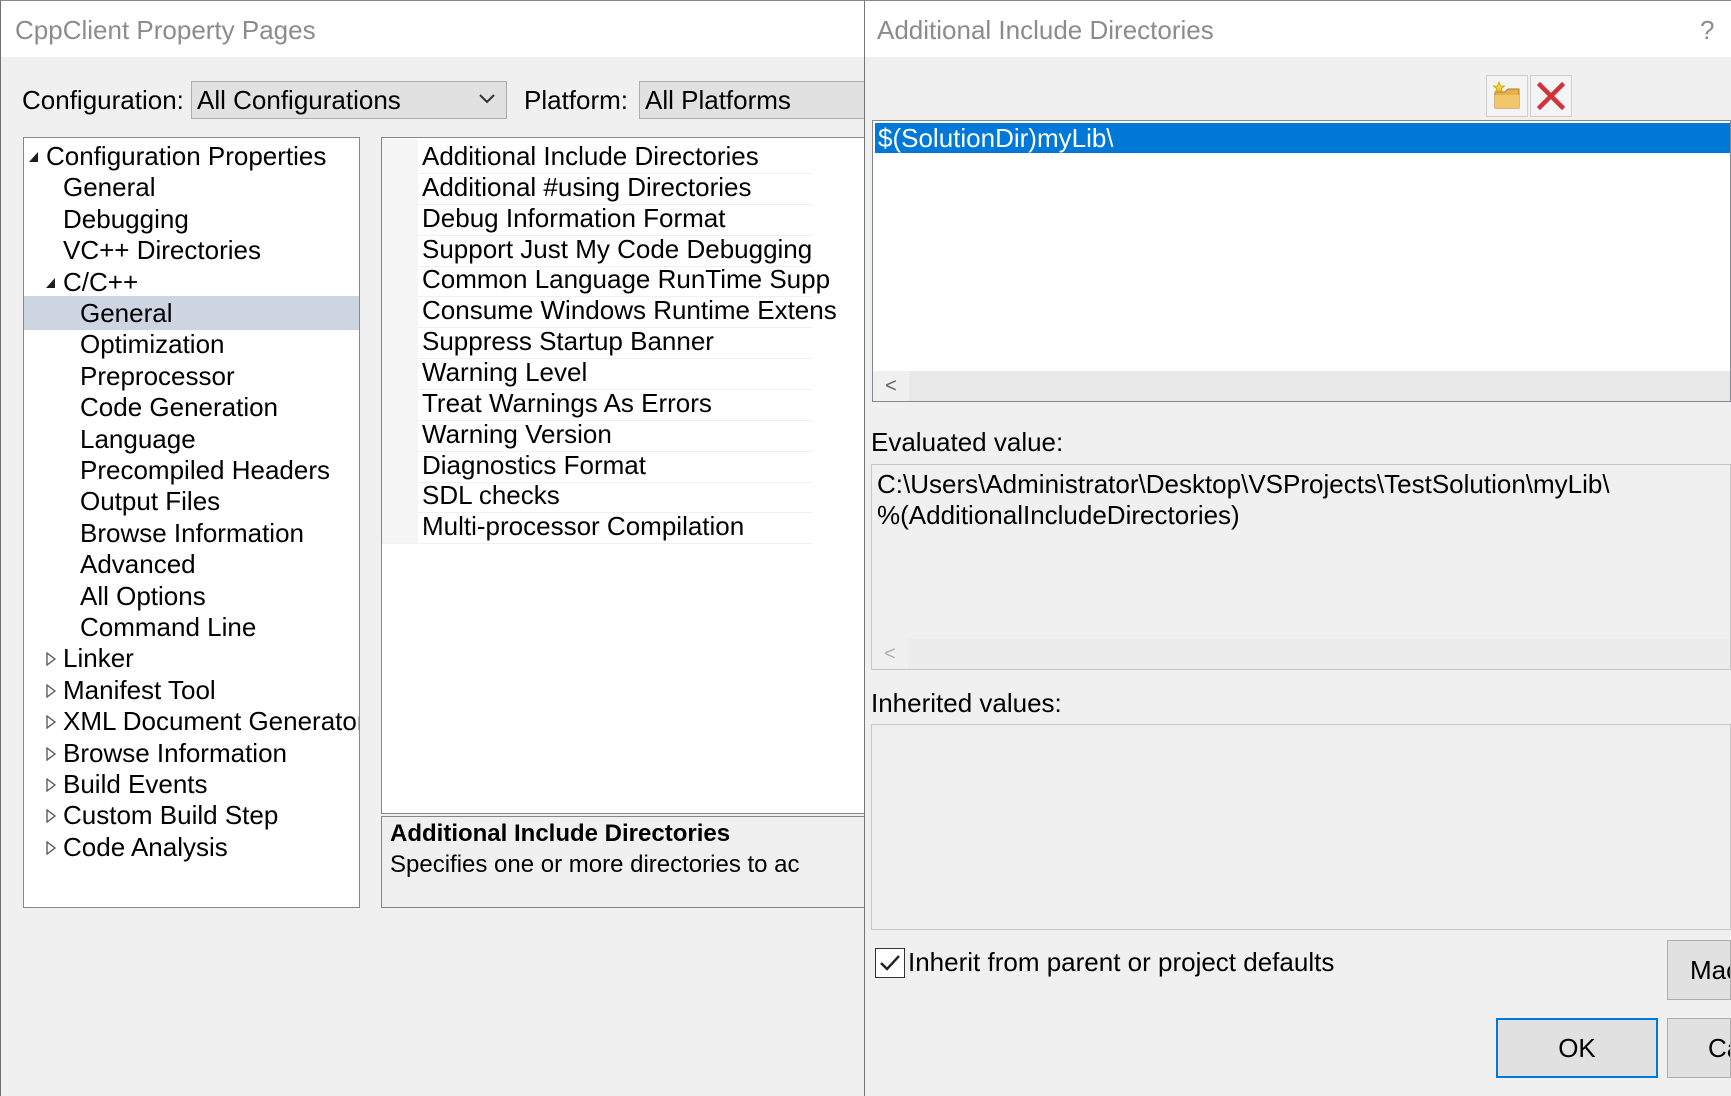 This screenshot has width=1731, height=1096. What do you see at coordinates (967, 442) in the screenshot?
I see `evaluated-value-label: Evaluated value:` at bounding box center [967, 442].